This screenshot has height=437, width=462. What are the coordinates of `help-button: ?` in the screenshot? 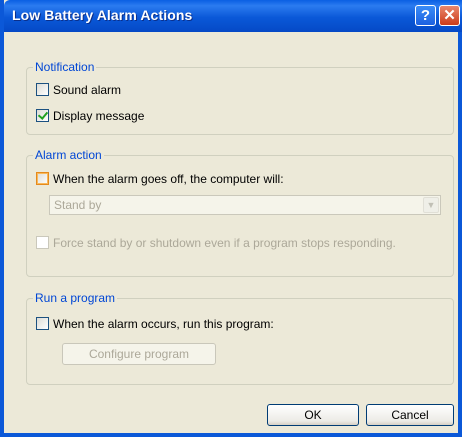 It's located at (425, 15).